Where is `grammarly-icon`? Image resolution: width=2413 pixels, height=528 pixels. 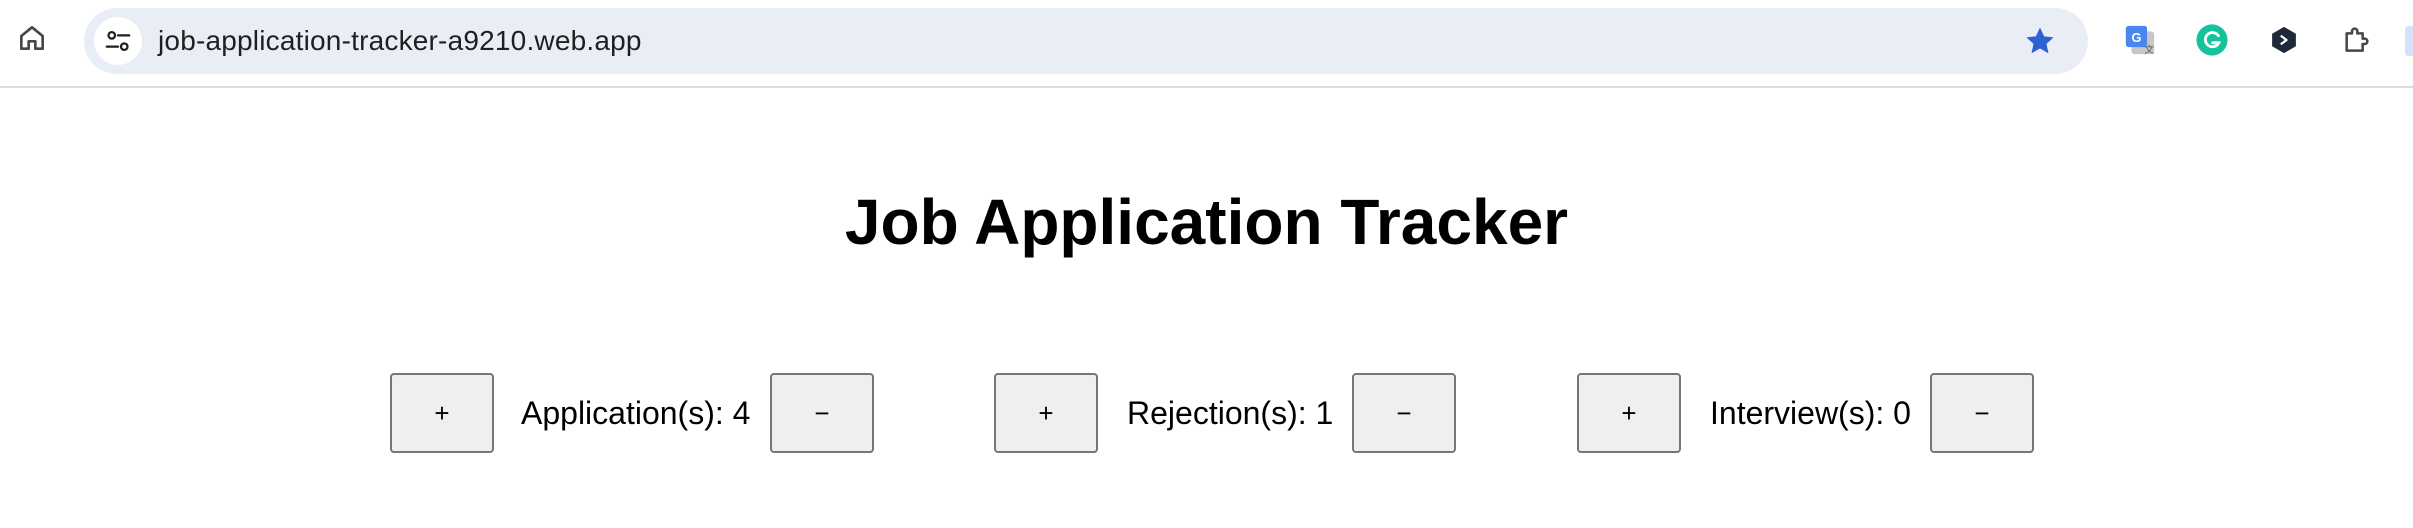
grammarly-icon is located at coordinates (2212, 40).